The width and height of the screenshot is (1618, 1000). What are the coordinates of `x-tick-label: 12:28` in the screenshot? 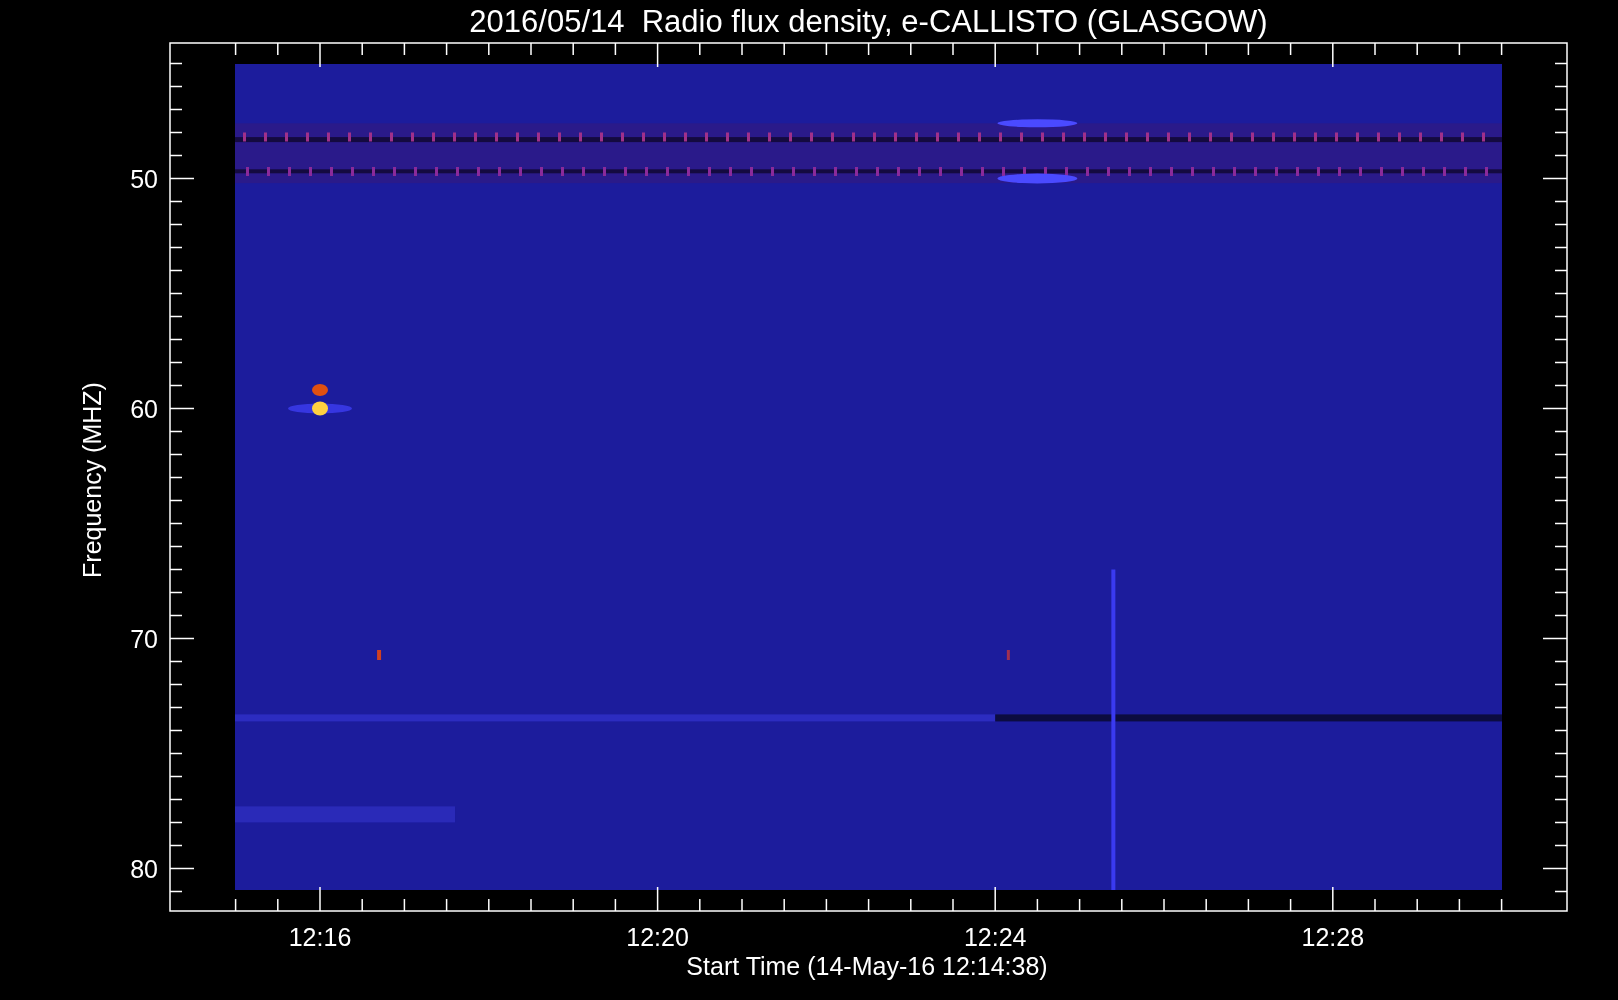 It's located at (1333, 937).